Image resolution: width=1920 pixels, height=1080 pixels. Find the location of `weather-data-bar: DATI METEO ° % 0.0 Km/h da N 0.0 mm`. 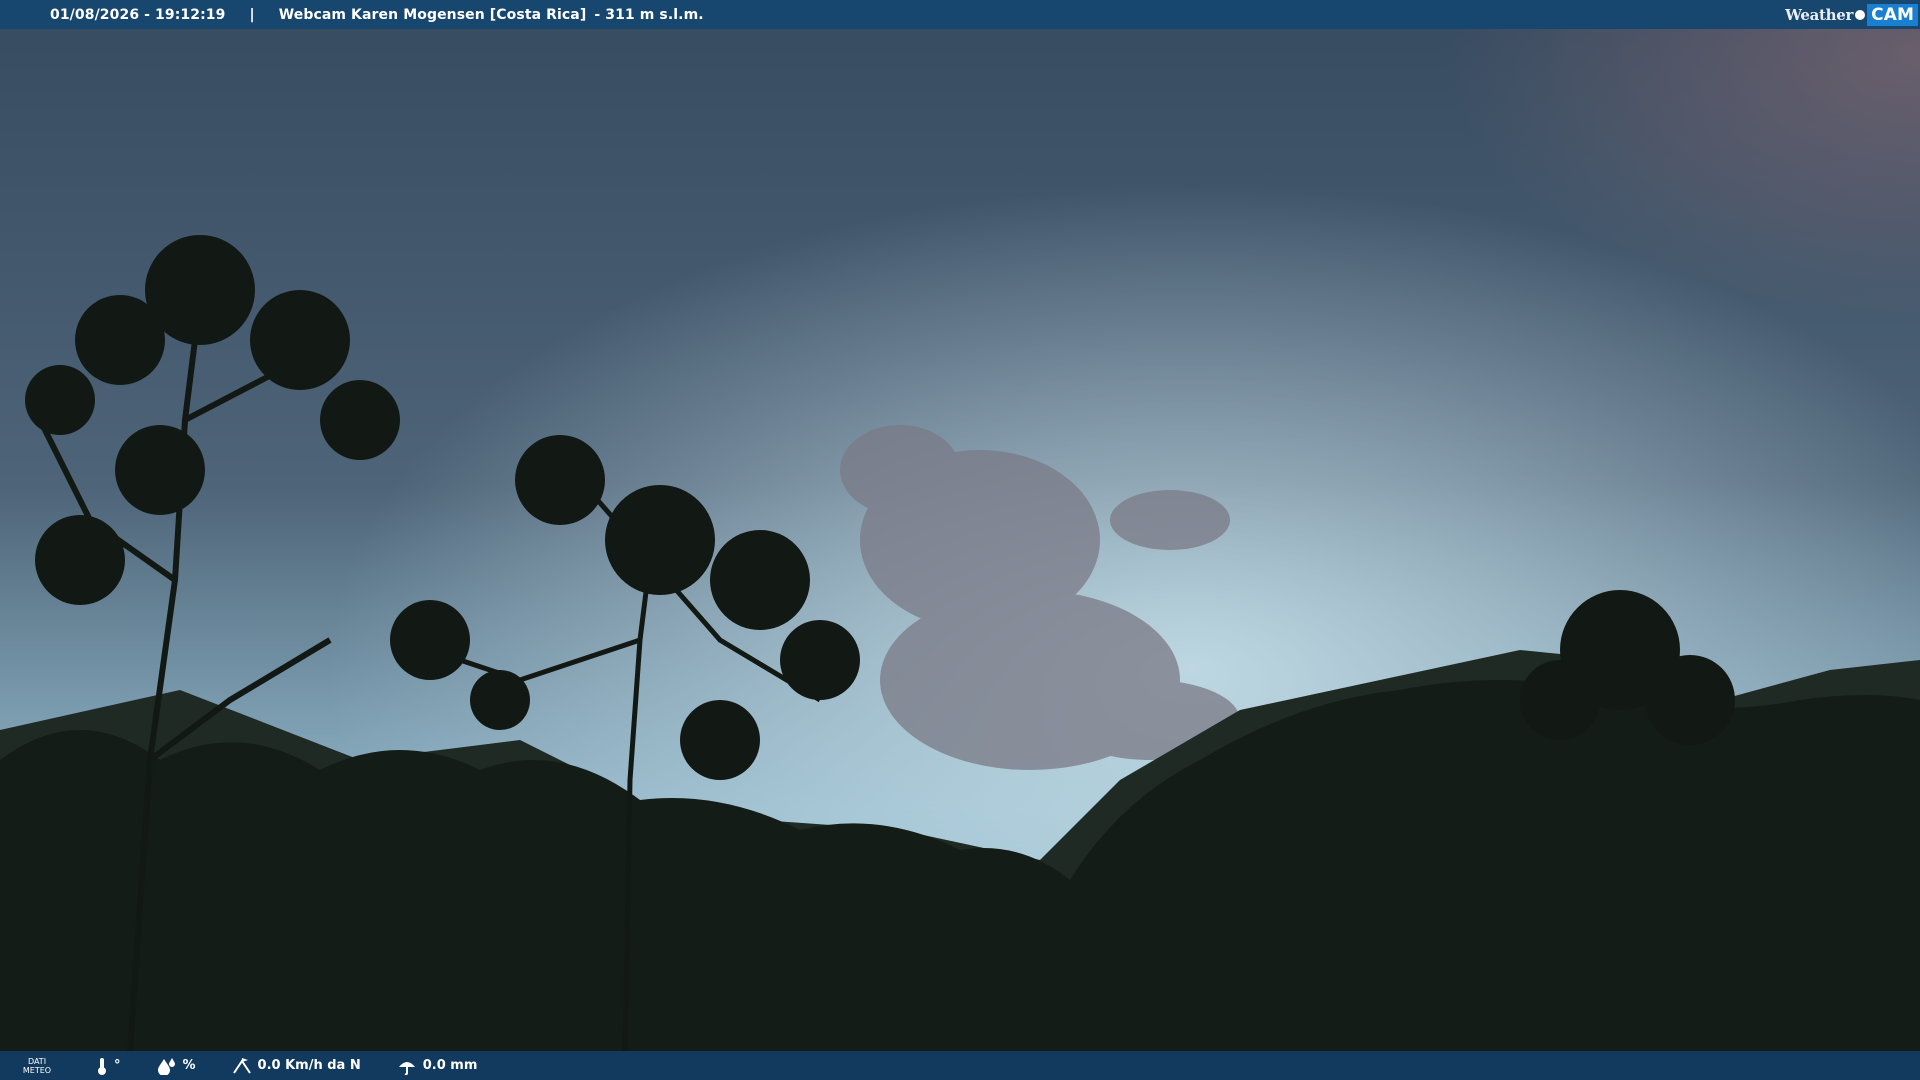

weather-data-bar: DATI METEO ° % 0.0 Km/h da N 0.0 mm is located at coordinates (960, 1065).